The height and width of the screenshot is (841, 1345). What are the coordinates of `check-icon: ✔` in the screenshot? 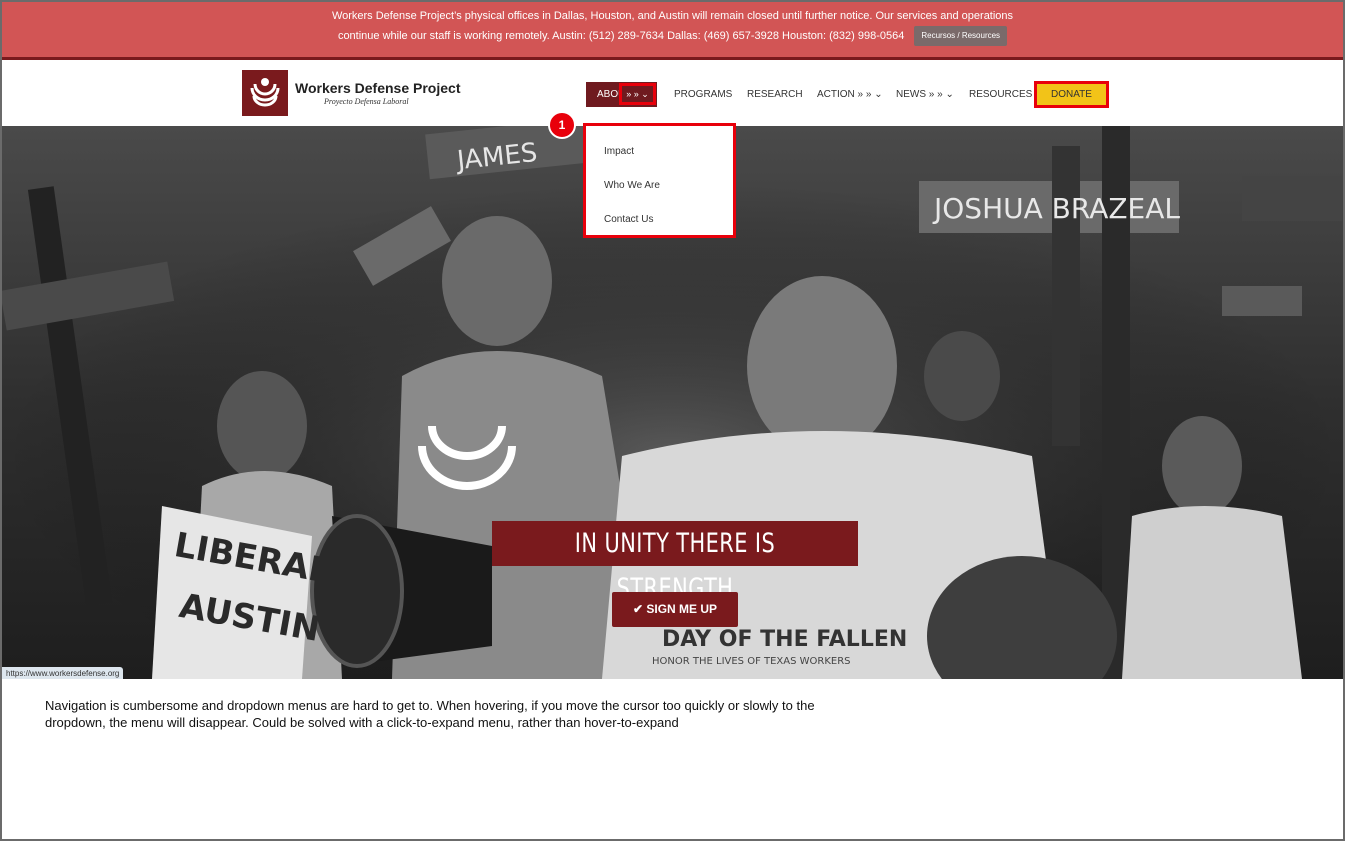 It's located at (638, 609).